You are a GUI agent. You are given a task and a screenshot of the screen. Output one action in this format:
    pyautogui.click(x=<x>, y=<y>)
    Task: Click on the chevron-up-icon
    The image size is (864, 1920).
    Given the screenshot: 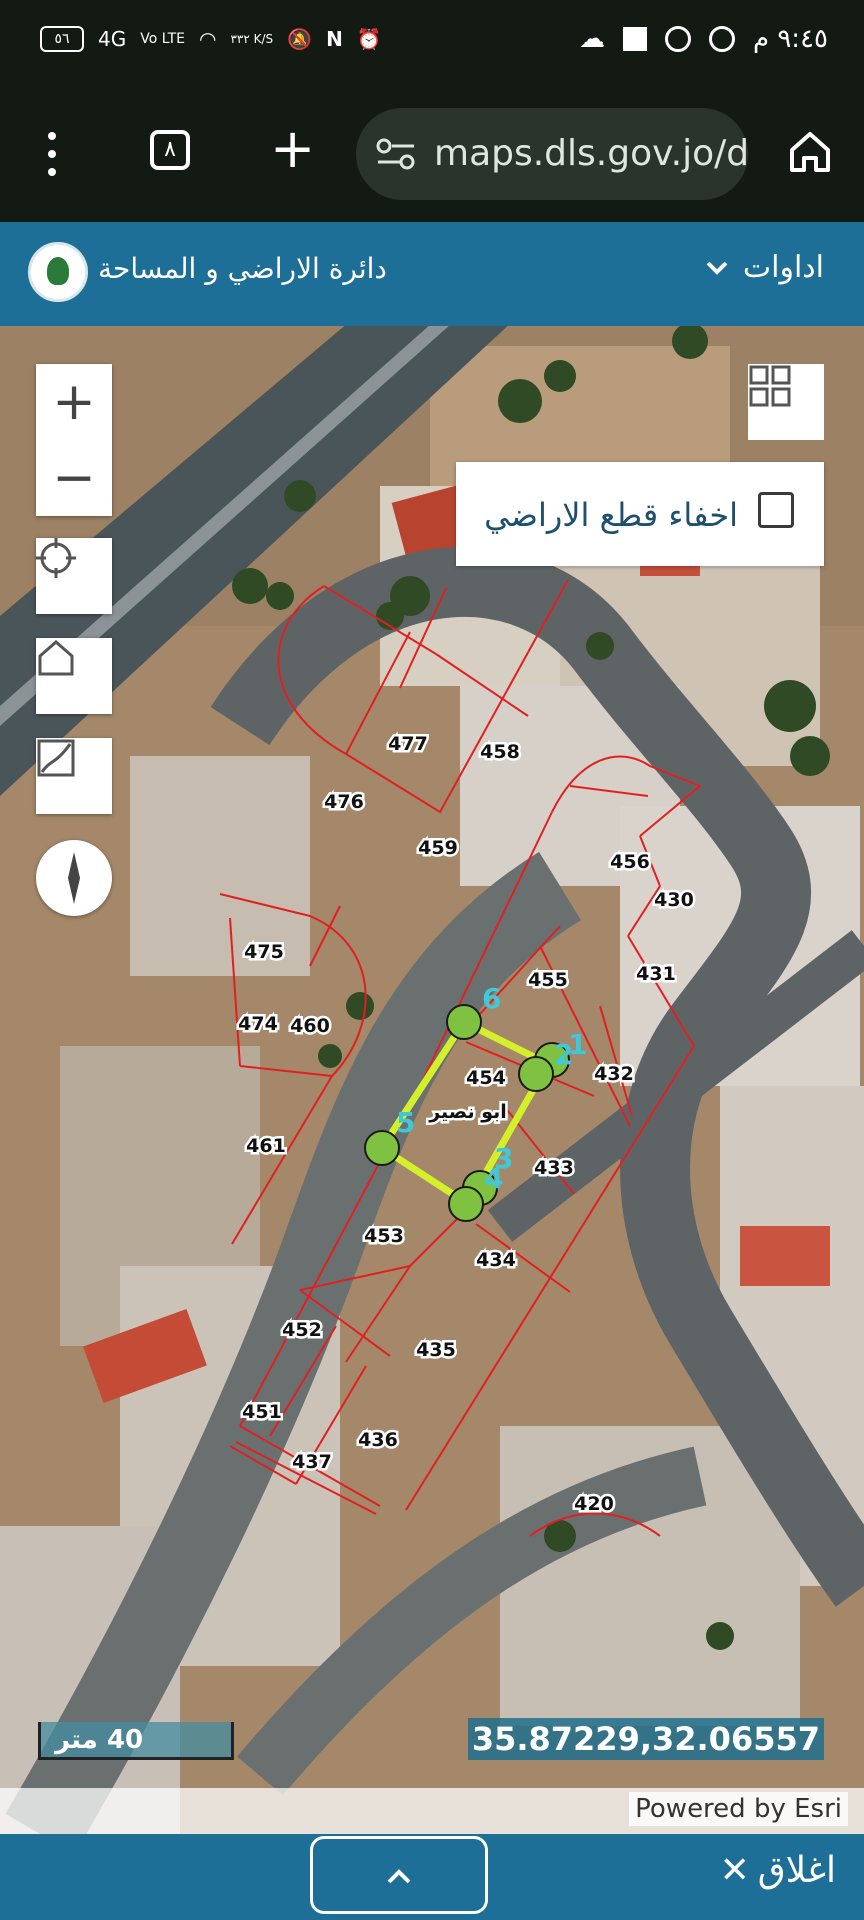 What is the action you would take?
    pyautogui.click(x=399, y=1876)
    